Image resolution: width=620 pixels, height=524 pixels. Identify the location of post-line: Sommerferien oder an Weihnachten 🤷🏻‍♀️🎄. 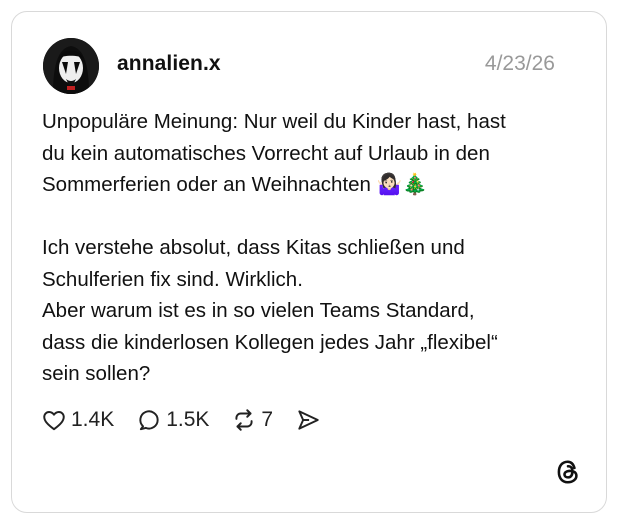
(235, 184).